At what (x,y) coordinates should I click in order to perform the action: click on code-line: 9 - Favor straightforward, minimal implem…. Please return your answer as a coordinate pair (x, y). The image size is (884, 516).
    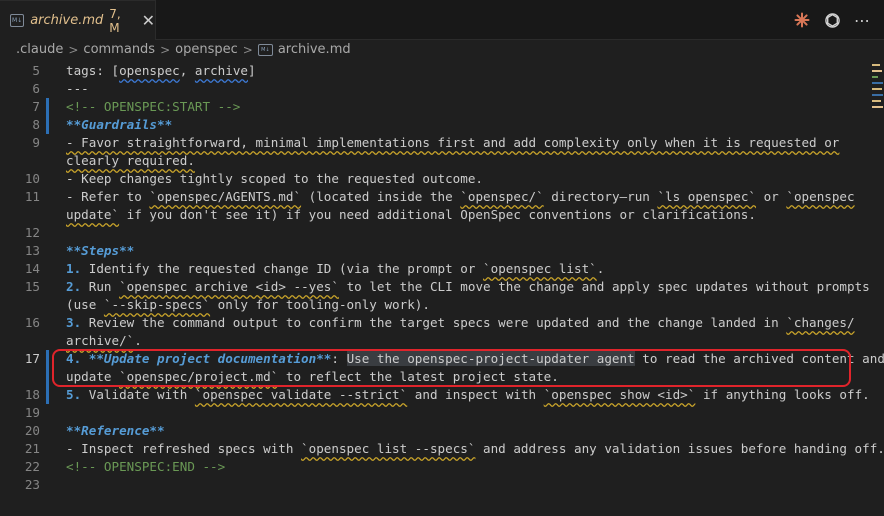
    Looking at the image, I should click on (430, 143).